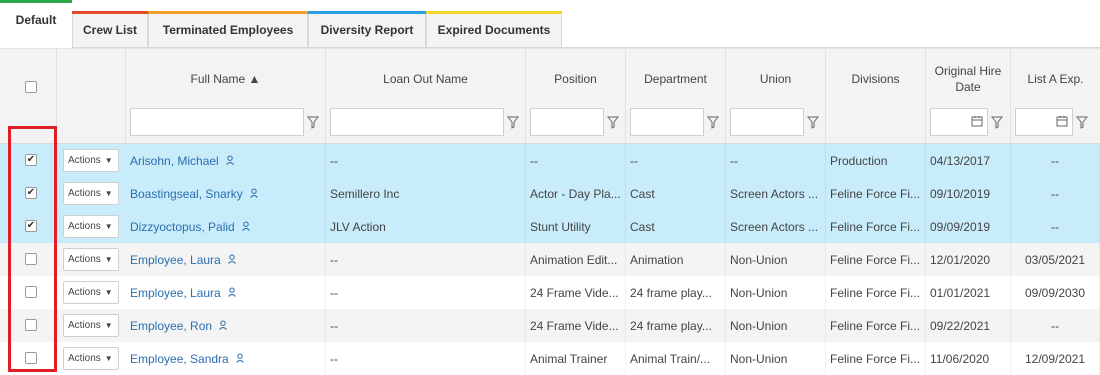 This screenshot has width=1100, height=375. Describe the element at coordinates (417, 122) in the screenshot. I see `loan-out-filter-input` at that location.